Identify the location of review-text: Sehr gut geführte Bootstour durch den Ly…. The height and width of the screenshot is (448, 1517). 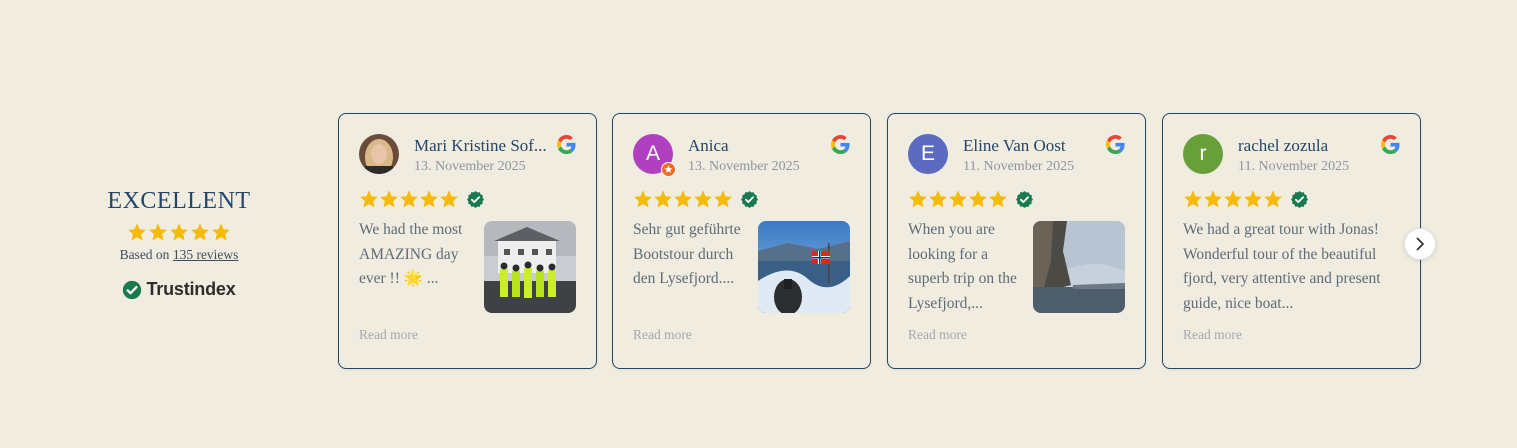
(687, 254).